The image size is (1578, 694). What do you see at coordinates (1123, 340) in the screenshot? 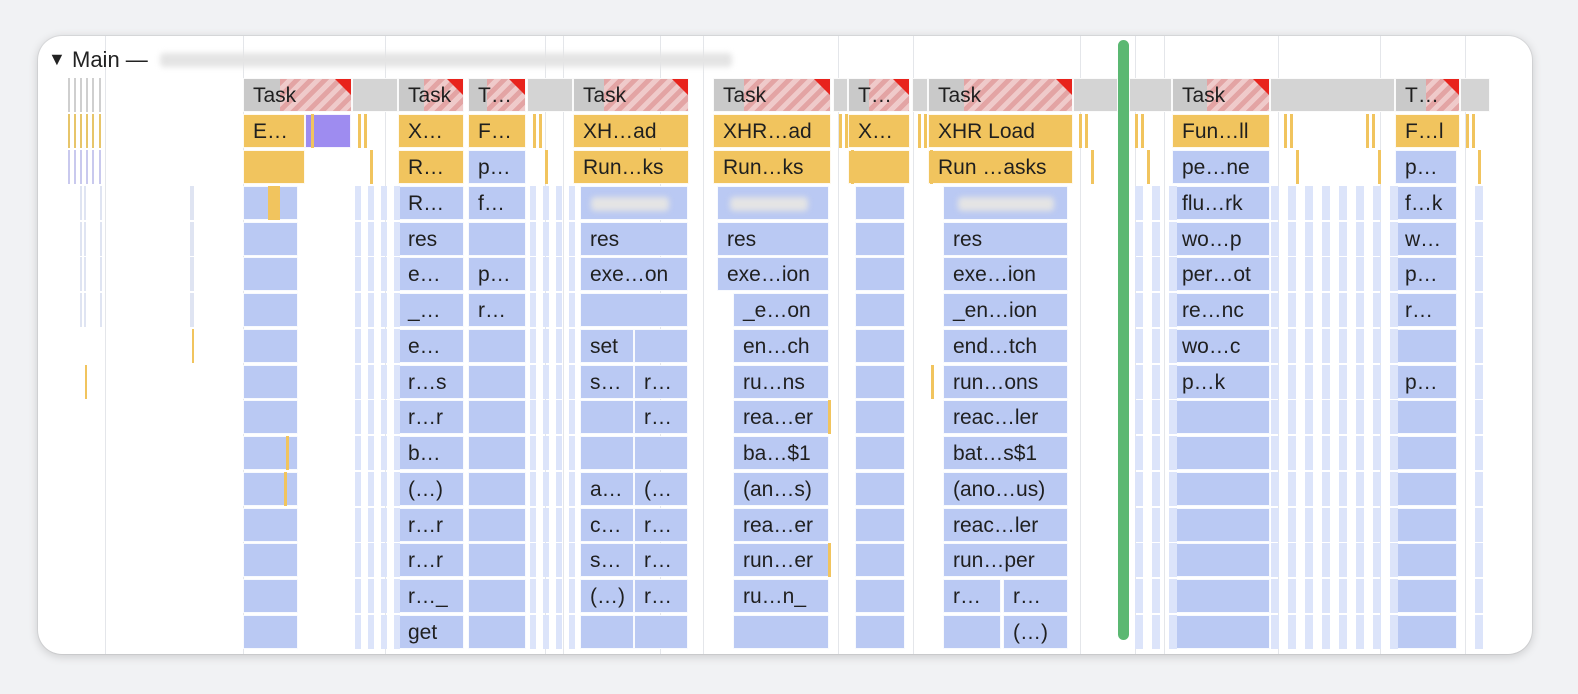
I see `time-cursor-marker` at bounding box center [1123, 340].